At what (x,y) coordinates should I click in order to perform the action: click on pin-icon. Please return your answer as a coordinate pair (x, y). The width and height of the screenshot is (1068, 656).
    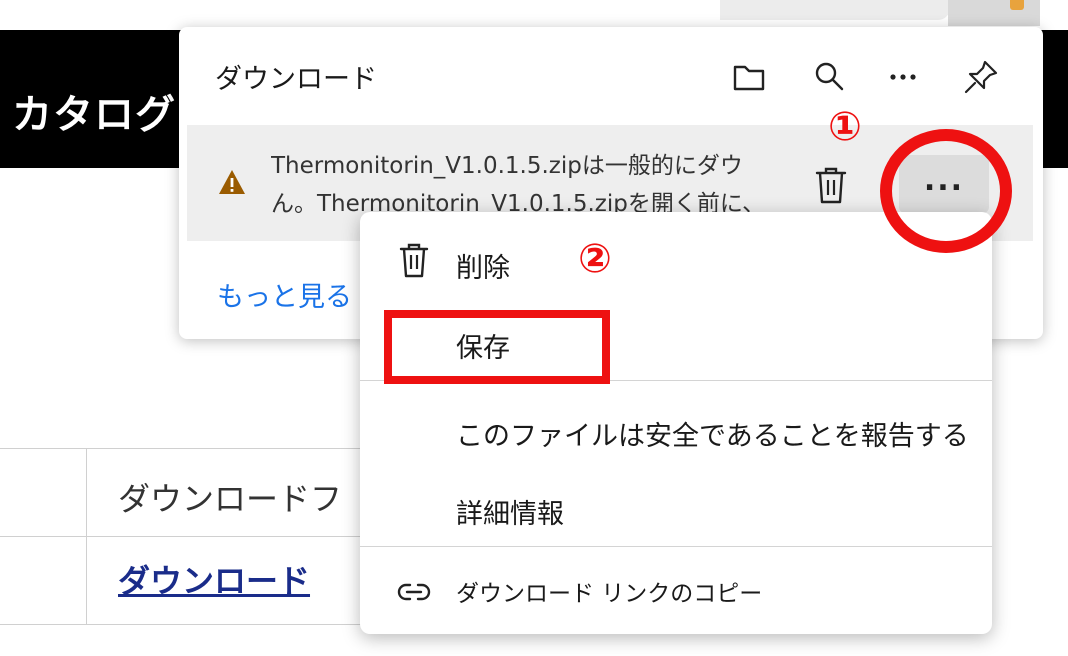
    Looking at the image, I should click on (981, 77).